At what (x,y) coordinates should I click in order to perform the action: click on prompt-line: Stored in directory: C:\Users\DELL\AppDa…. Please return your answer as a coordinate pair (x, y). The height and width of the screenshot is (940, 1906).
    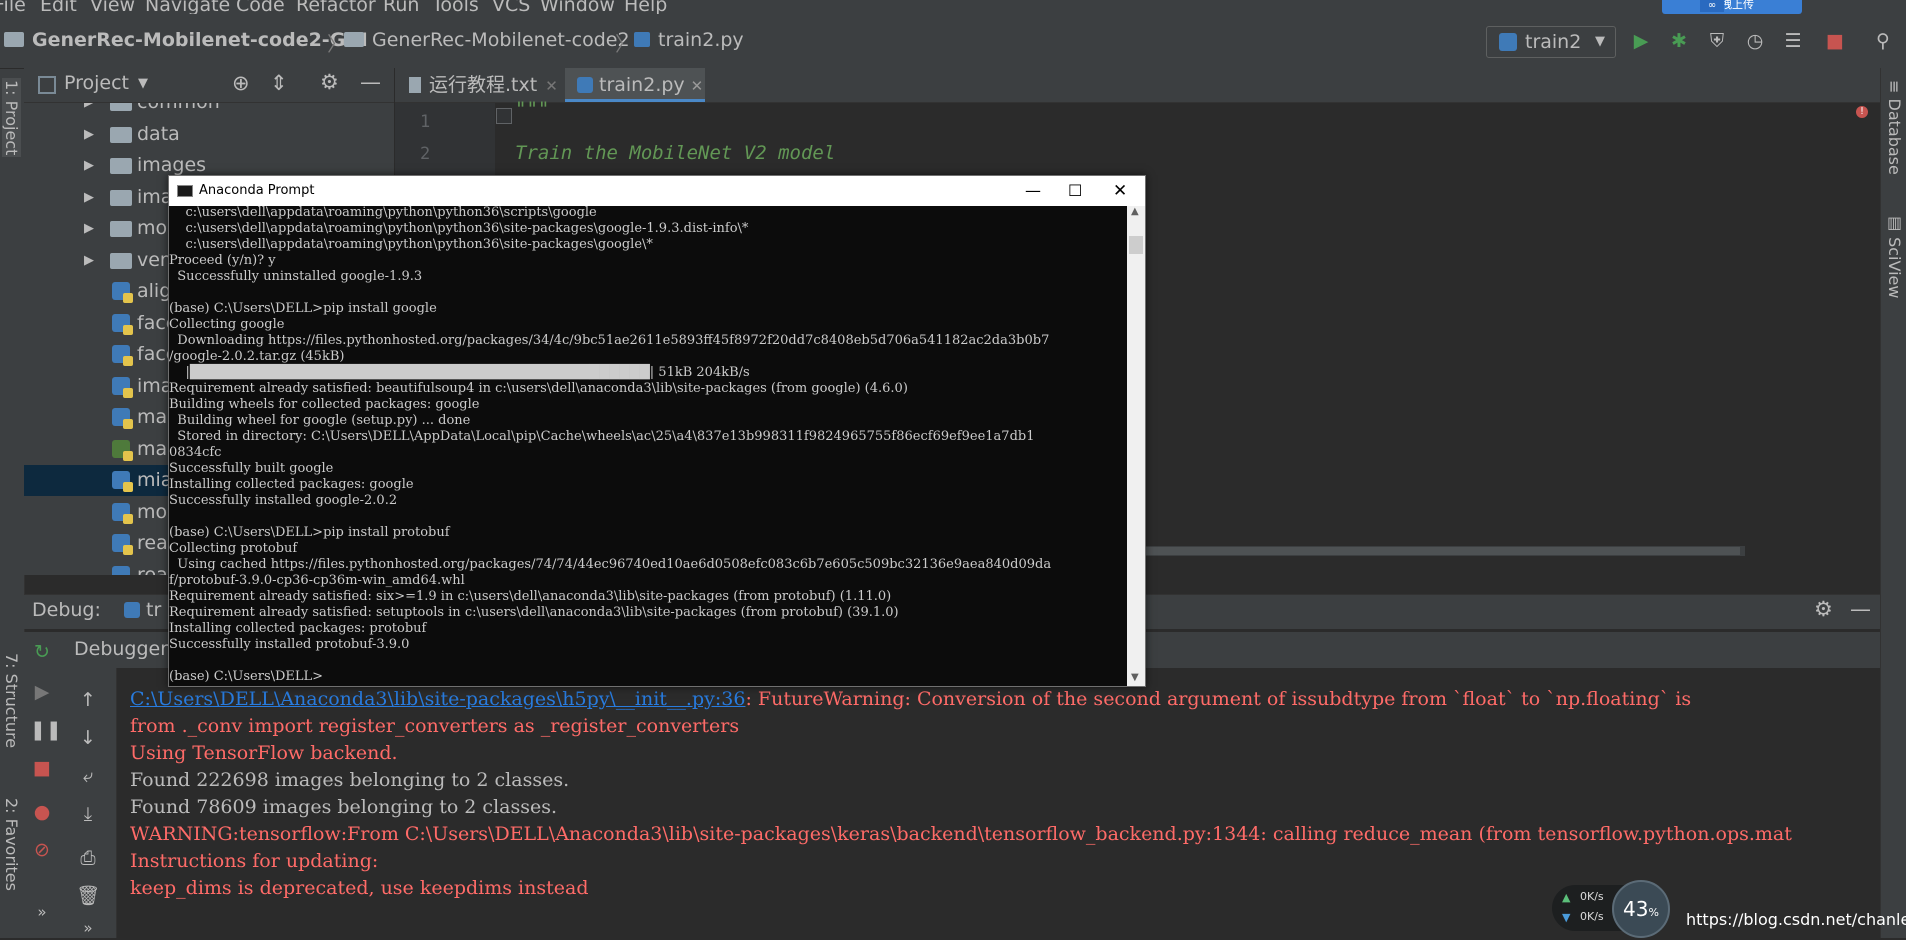
    Looking at the image, I should click on (602, 436).